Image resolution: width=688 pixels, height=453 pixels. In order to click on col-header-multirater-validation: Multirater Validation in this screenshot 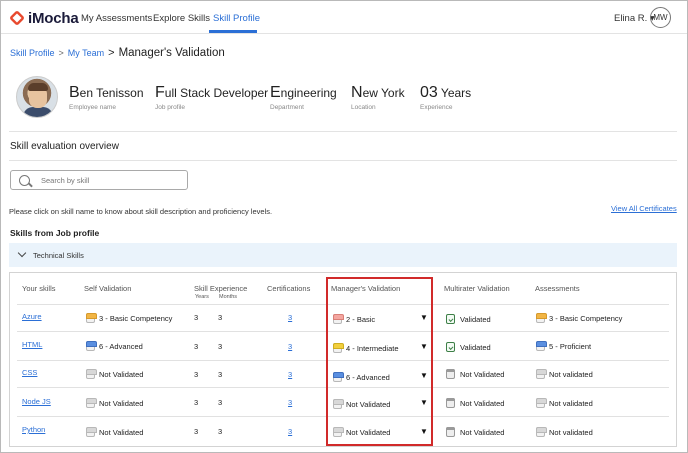, I will do `click(477, 288)`.